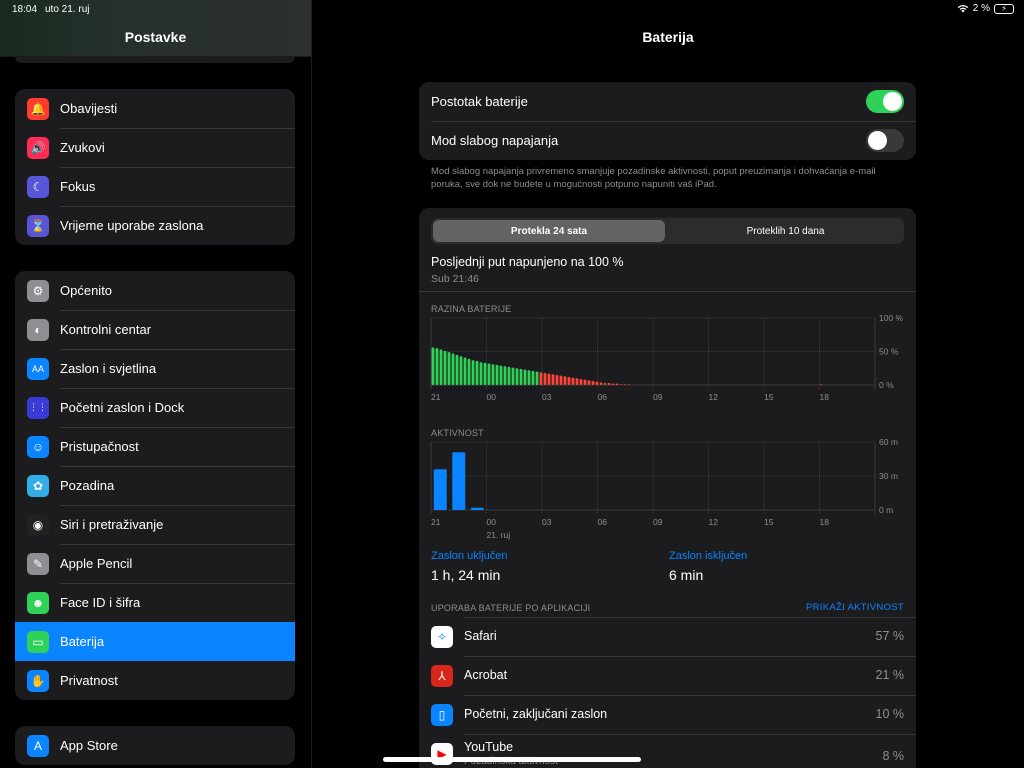 The height and width of the screenshot is (768, 1024). I want to click on sidebar-item-face-id-i-sifra: ☻ Face ID i šifra, so click(155, 602).